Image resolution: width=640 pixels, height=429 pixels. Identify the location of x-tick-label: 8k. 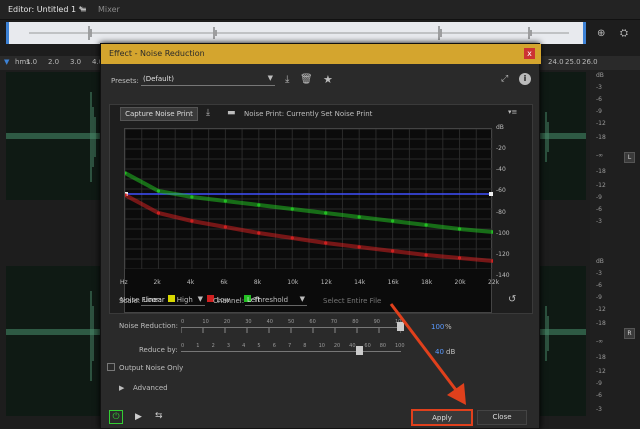
(257, 282).